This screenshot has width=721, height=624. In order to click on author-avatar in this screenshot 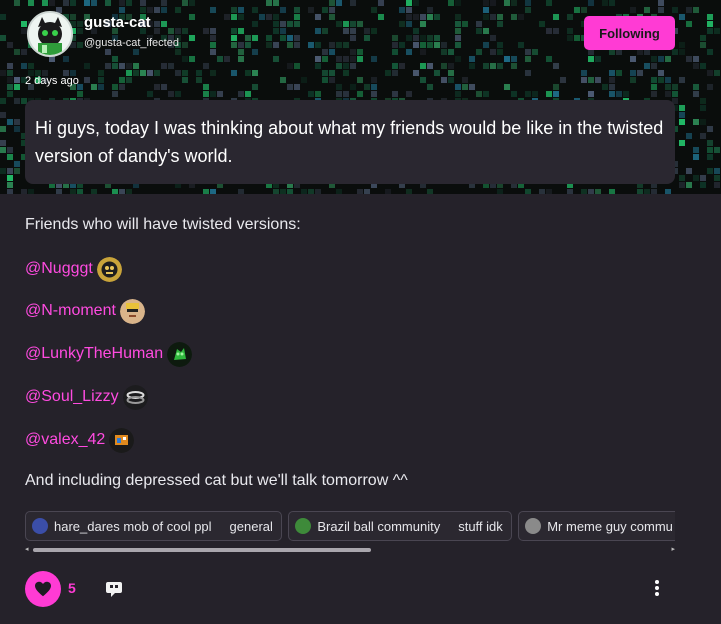, I will do `click(50, 34)`.